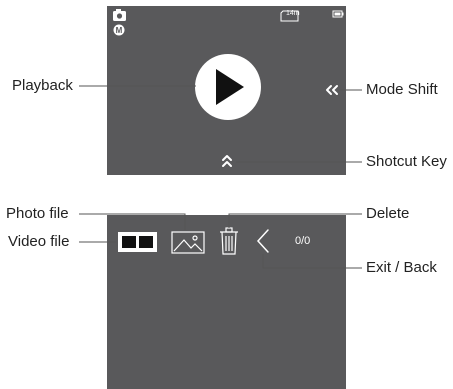  What do you see at coordinates (229, 241) in the screenshot?
I see `trash-icon` at bounding box center [229, 241].